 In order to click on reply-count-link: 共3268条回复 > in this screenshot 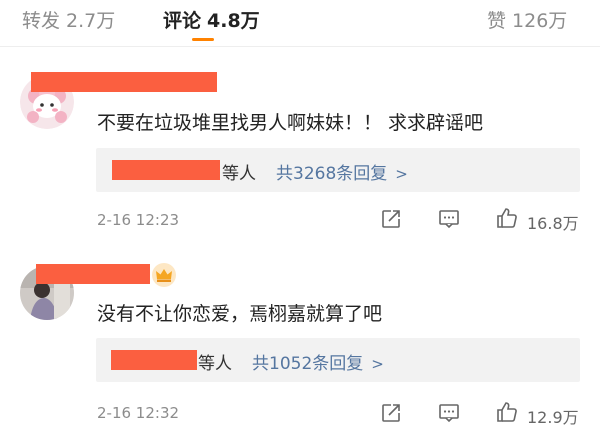, I will do `click(342, 171)`.